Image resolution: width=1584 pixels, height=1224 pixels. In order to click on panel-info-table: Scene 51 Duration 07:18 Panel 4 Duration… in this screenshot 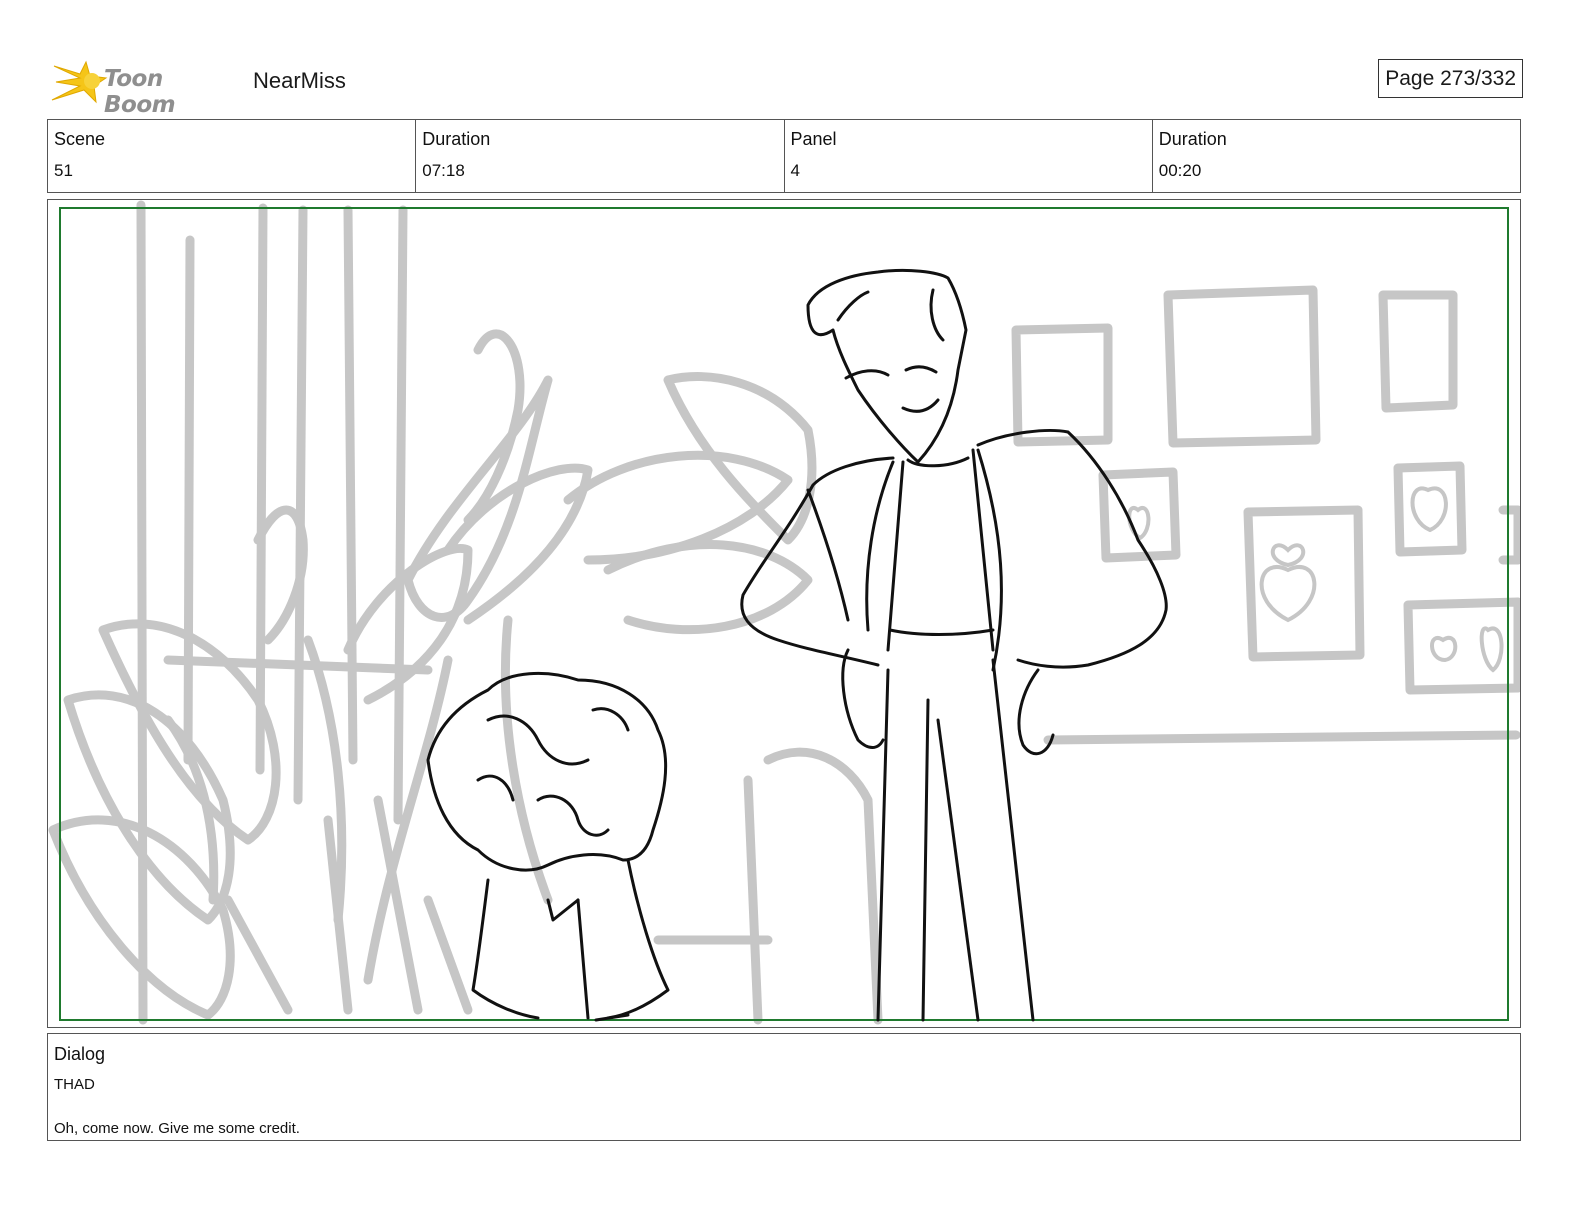, I will do `click(784, 156)`.